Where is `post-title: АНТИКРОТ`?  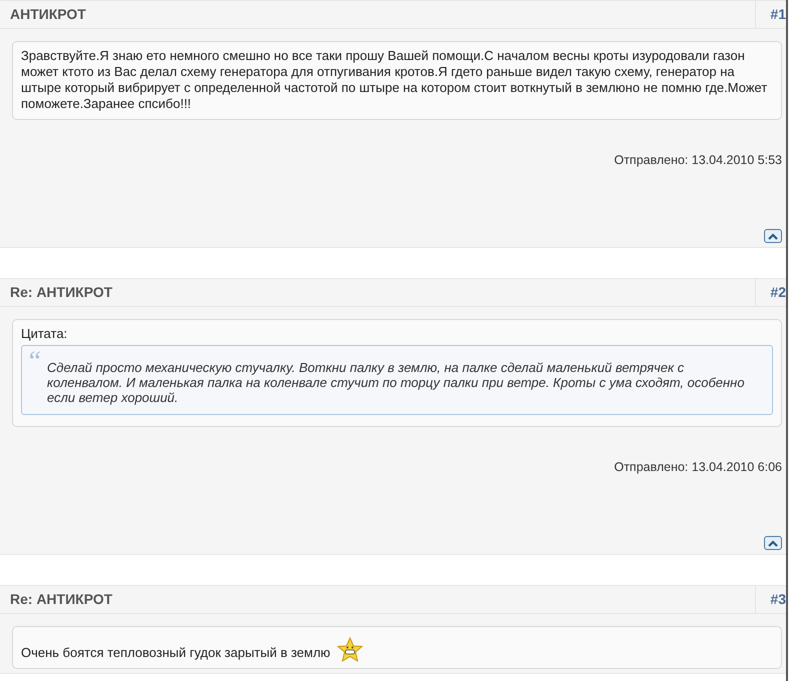 post-title: АНТИКРОТ is located at coordinates (48, 14).